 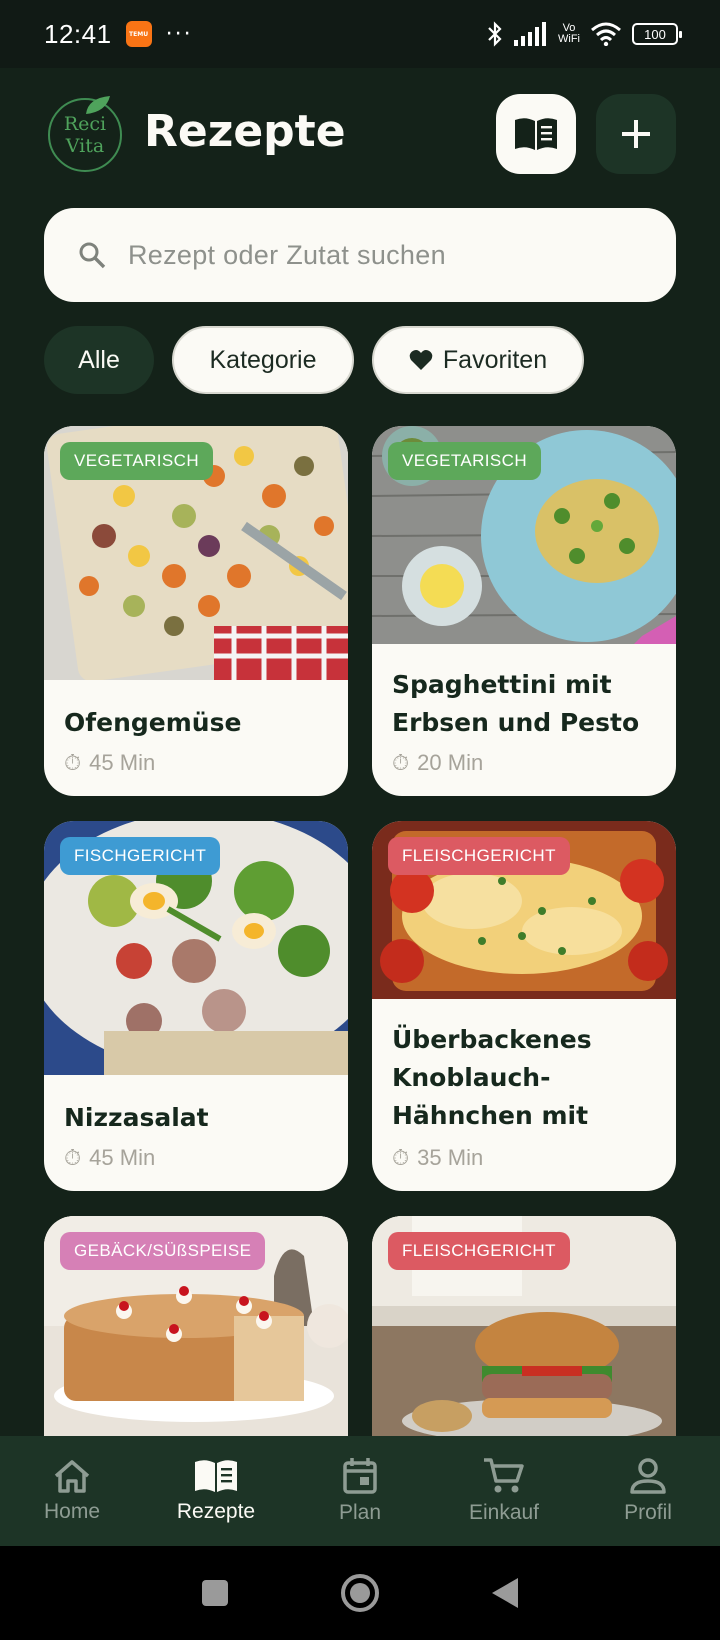 I want to click on nav-profile-label: Profil, so click(x=648, y=1512).